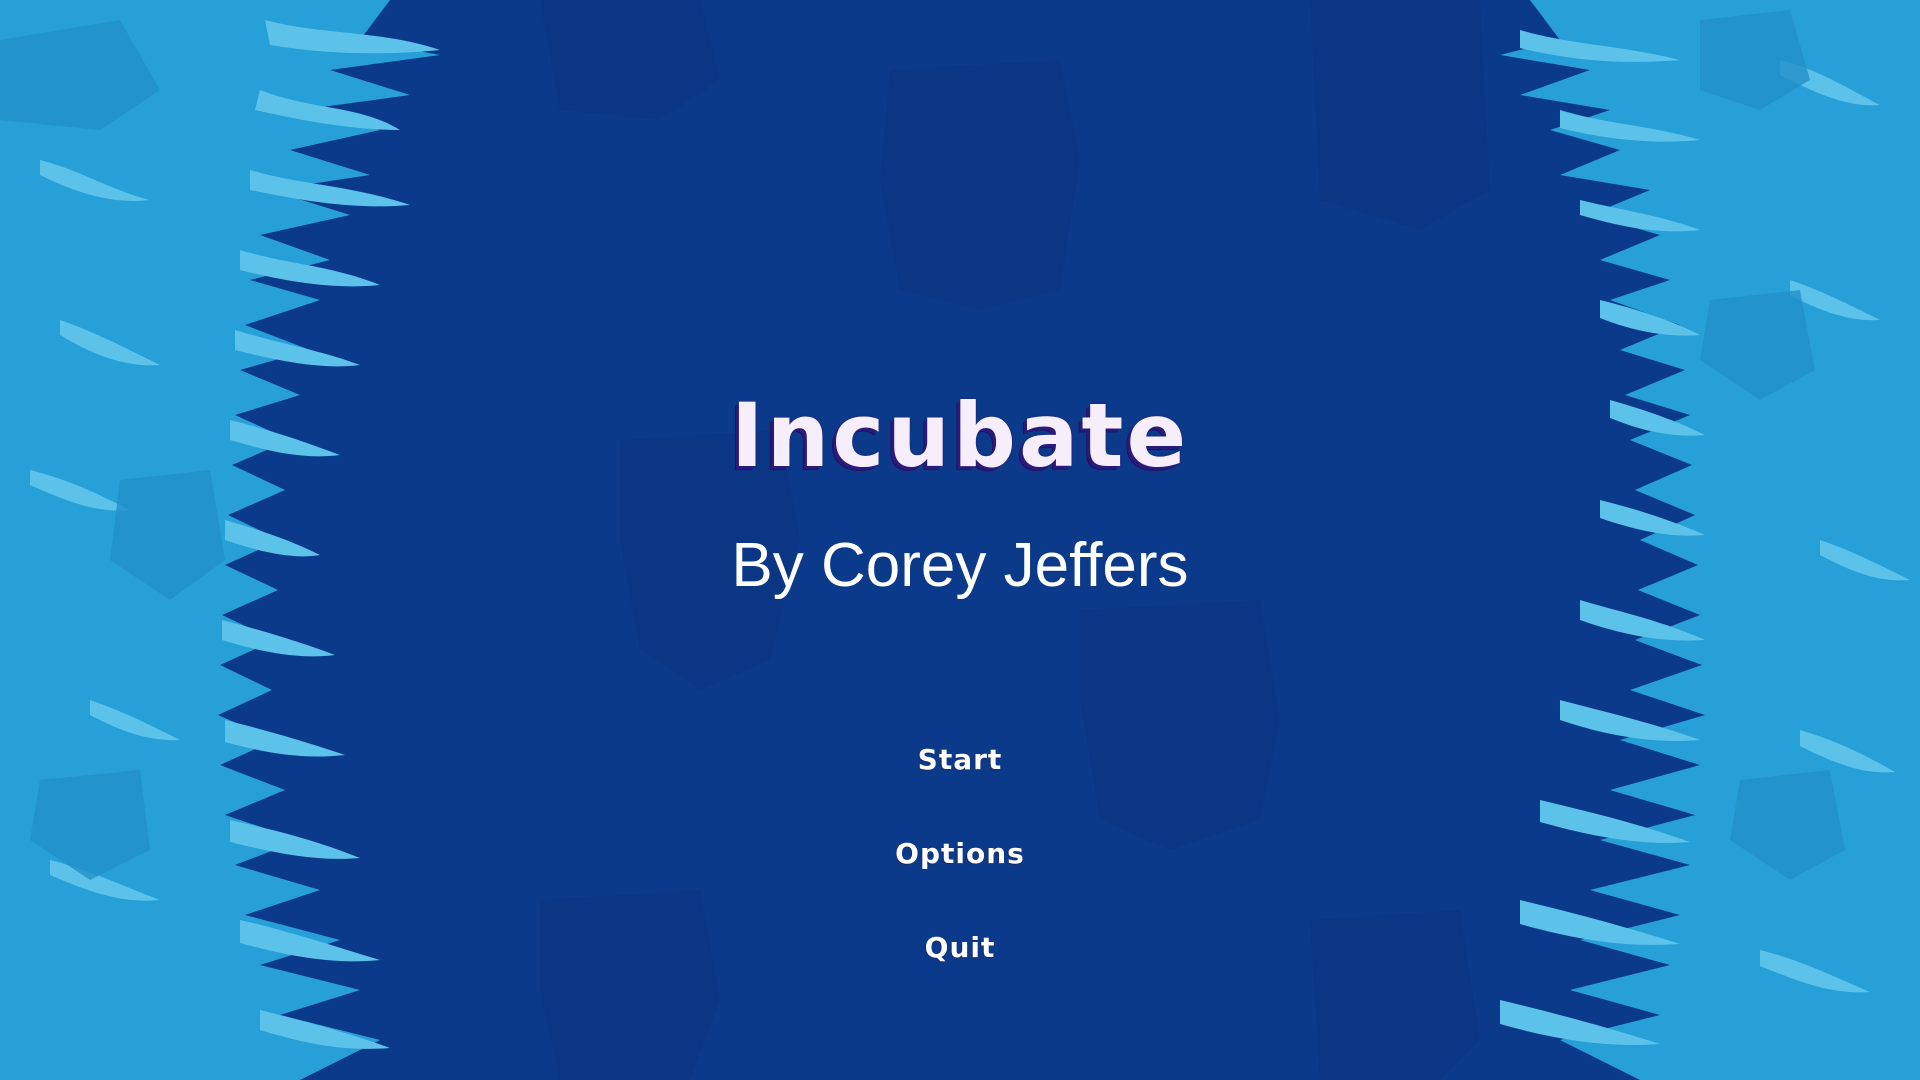  I want to click on options-button: Options, so click(960, 854).